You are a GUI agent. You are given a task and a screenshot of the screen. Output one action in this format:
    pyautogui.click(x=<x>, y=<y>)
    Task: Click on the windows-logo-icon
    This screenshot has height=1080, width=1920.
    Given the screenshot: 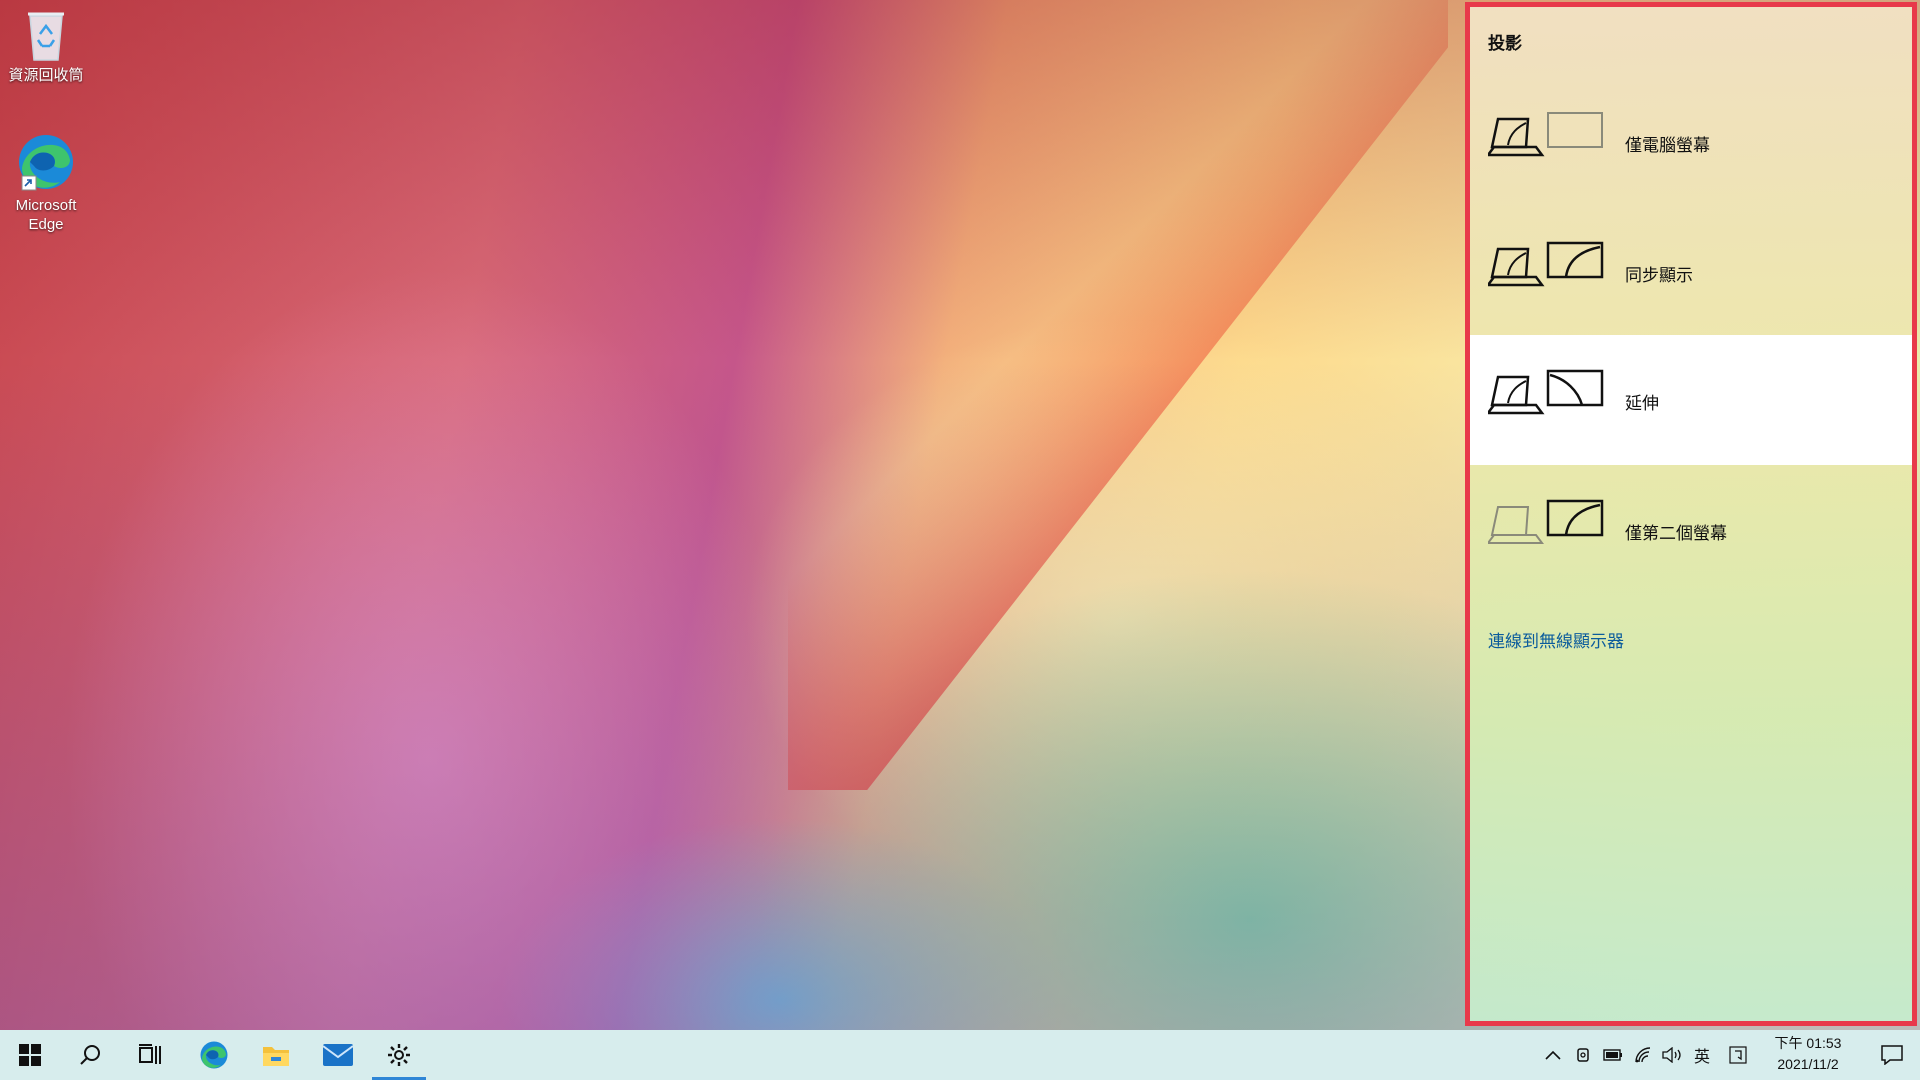 What is the action you would take?
    pyautogui.click(x=30, y=1055)
    